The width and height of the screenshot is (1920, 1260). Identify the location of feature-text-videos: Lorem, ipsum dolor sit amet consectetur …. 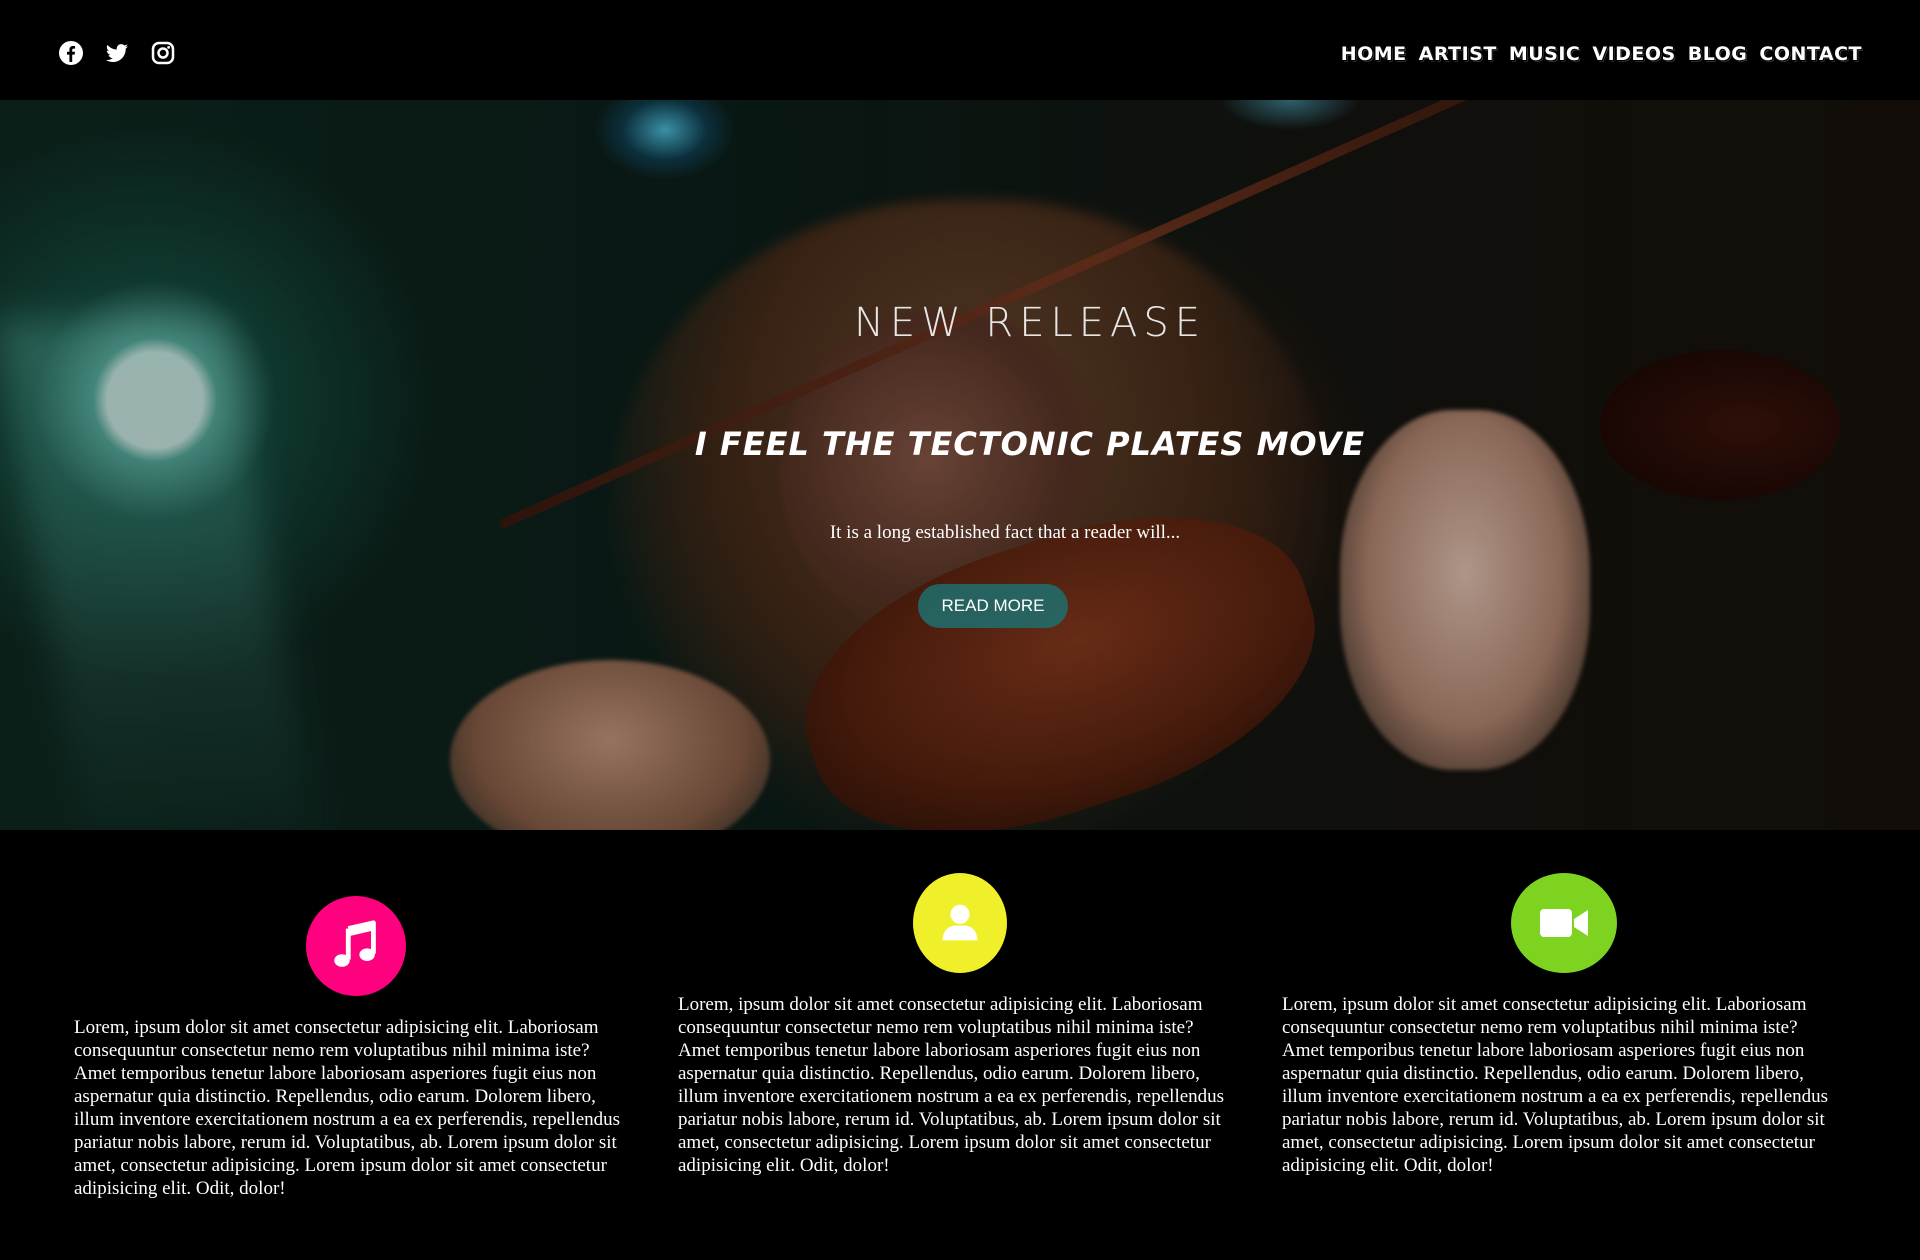
(1555, 1085).